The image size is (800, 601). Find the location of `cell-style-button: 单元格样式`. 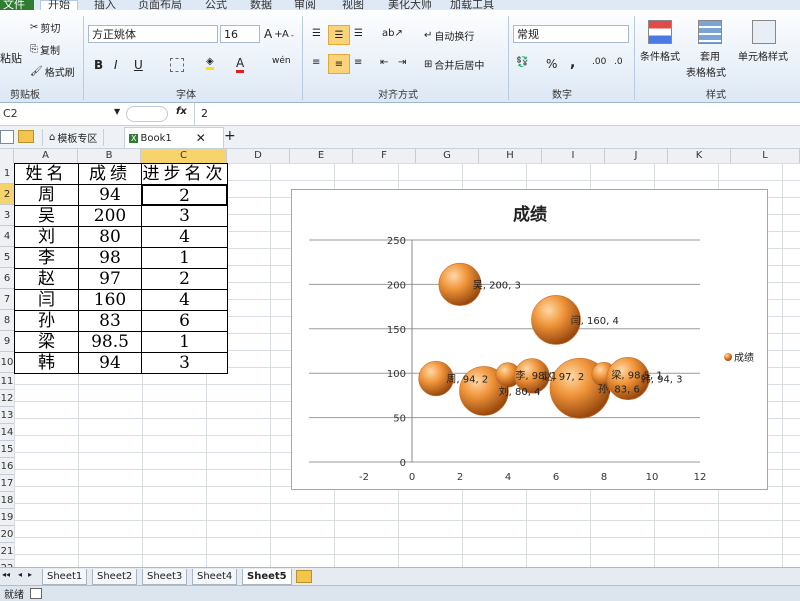

cell-style-button: 单元格样式 is located at coordinates (763, 55).